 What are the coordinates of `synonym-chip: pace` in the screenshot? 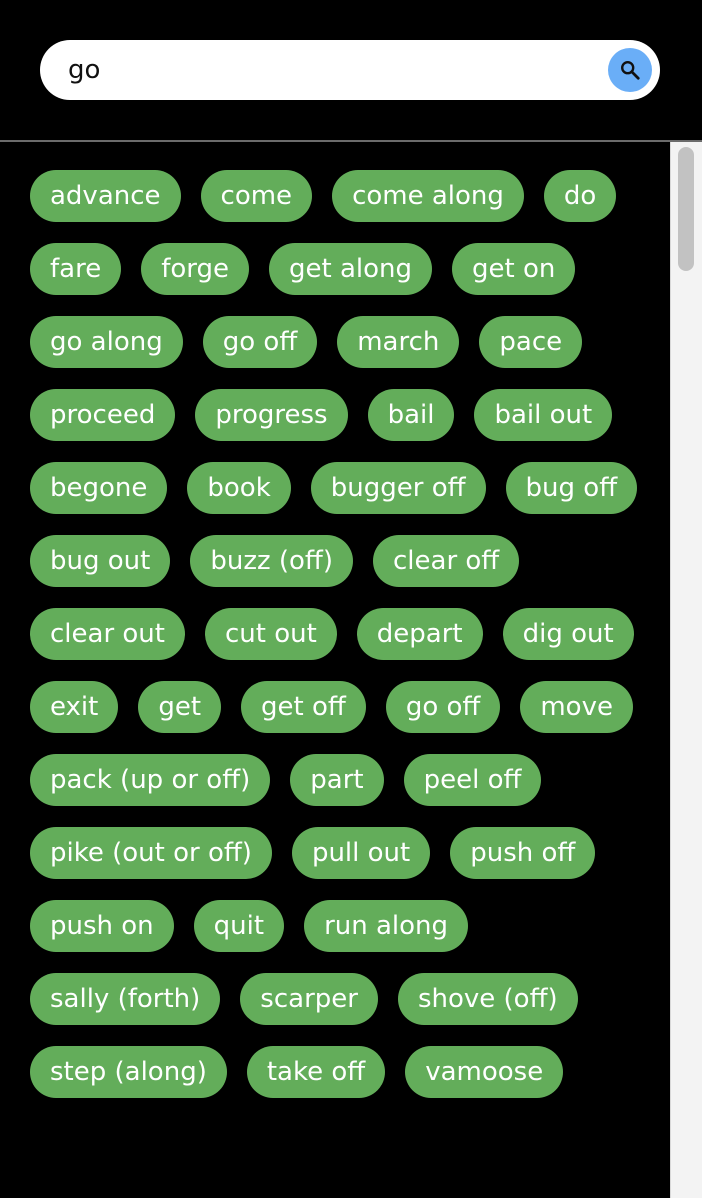 It's located at (531, 342).